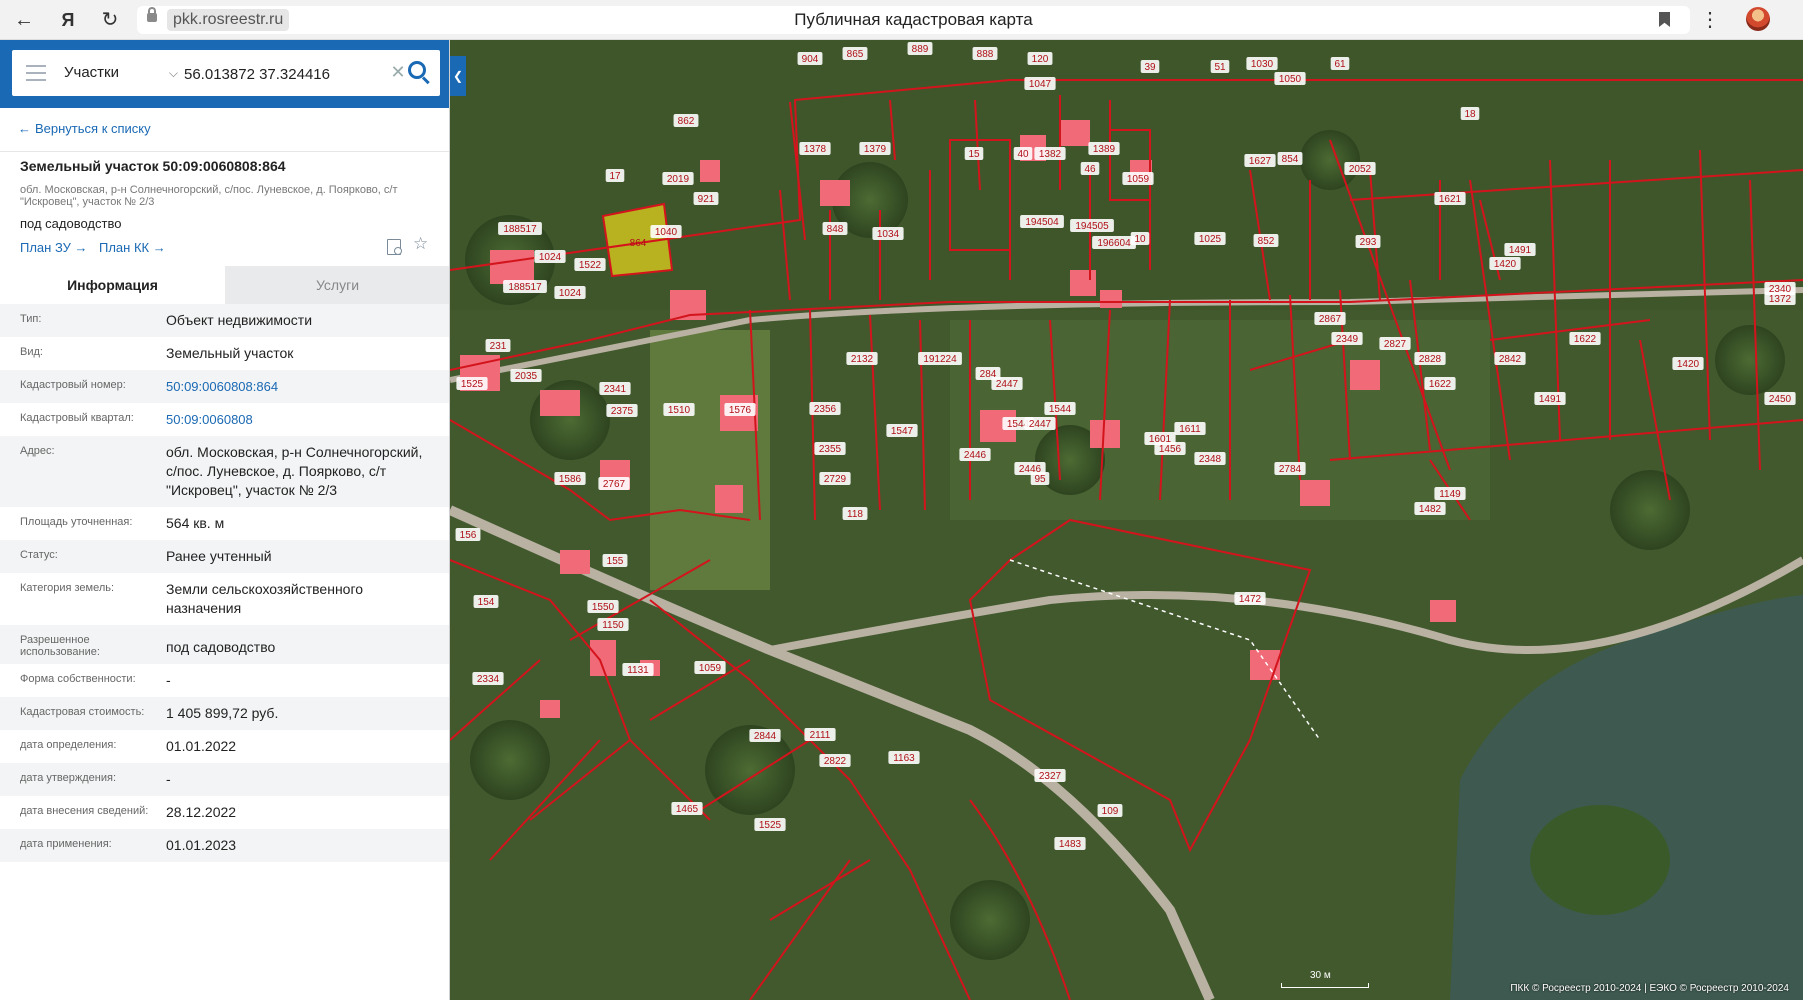 The image size is (1803, 1000). Describe the element at coordinates (1780, 288) in the screenshot. I see `parcel-label: 2340` at that location.